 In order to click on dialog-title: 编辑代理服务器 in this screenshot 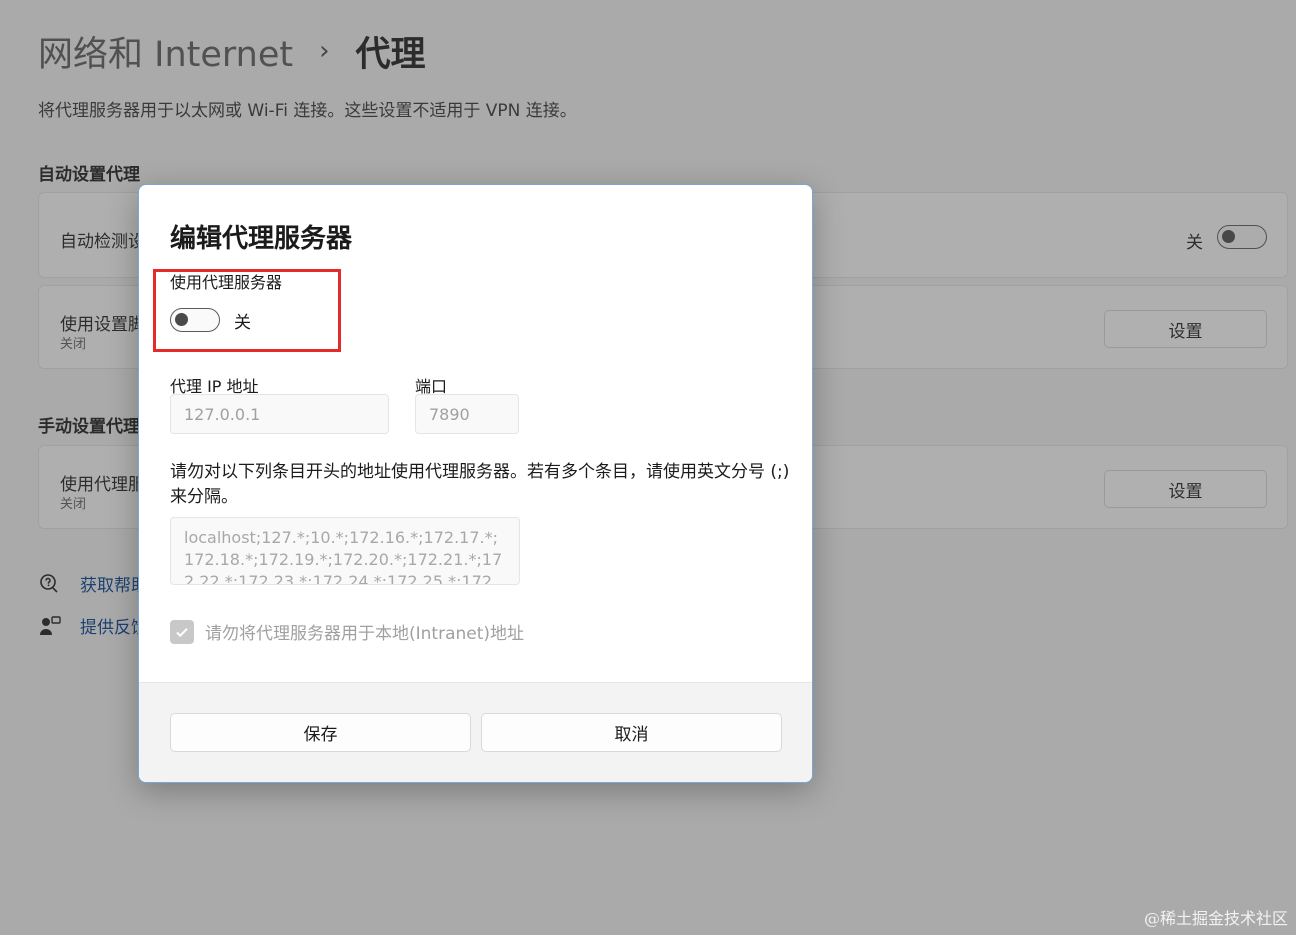, I will do `click(261, 239)`.